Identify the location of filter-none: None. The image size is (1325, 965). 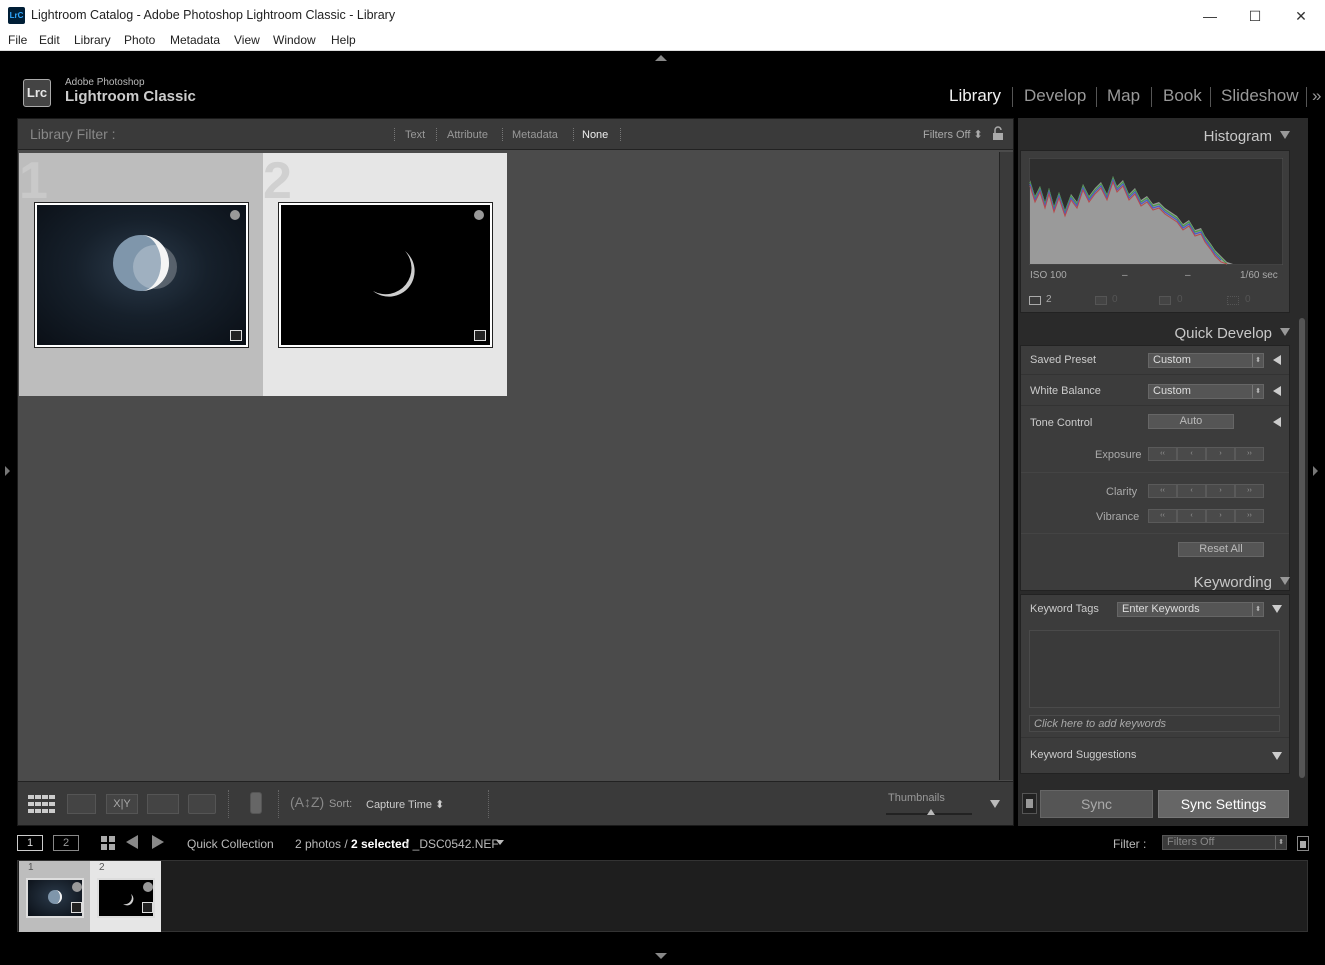
(595, 135).